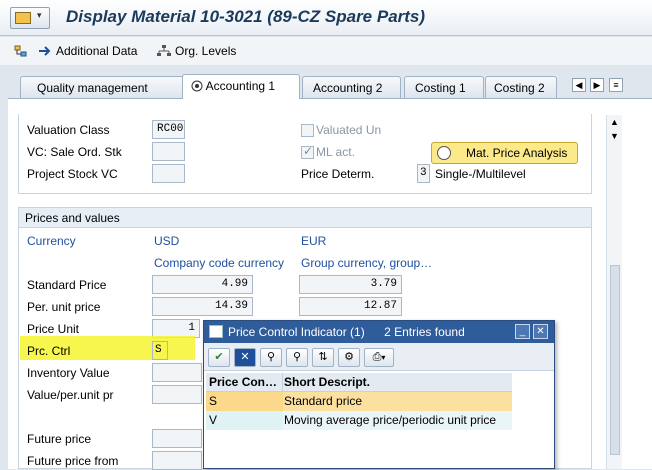  I want to click on table-row: S Standard price, so click(359, 401).